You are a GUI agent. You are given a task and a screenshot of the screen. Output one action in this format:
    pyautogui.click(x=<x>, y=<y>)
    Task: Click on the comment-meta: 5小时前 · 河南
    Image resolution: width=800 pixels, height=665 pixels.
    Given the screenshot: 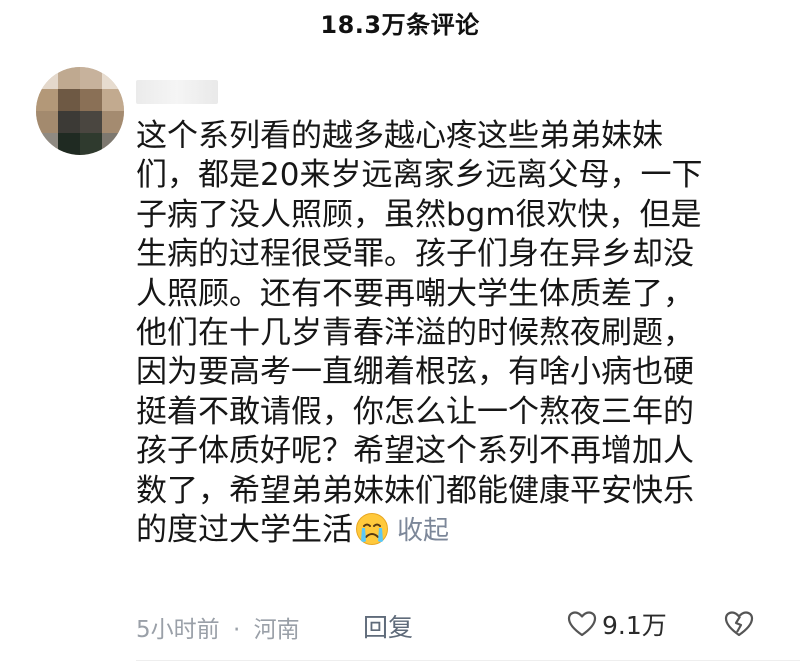 What is the action you would take?
    pyautogui.click(x=218, y=627)
    